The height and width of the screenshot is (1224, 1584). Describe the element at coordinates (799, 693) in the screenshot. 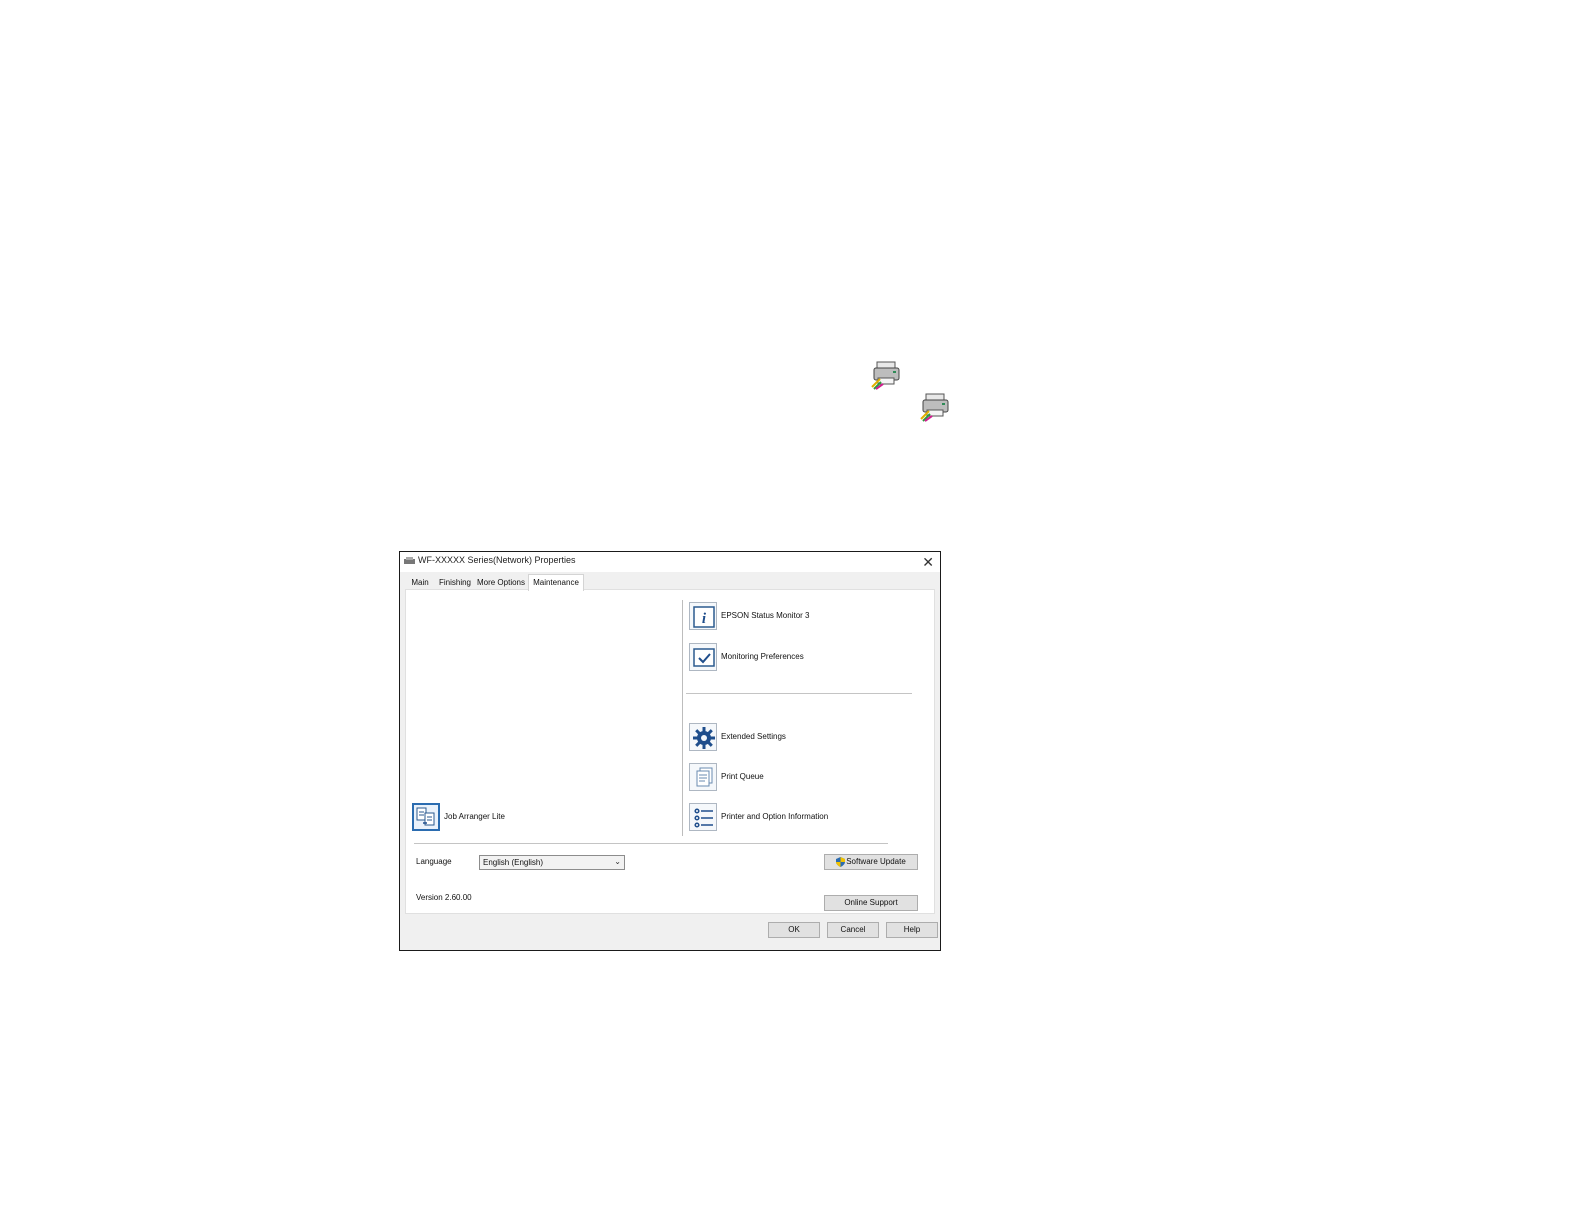

I see `section-divider` at that location.